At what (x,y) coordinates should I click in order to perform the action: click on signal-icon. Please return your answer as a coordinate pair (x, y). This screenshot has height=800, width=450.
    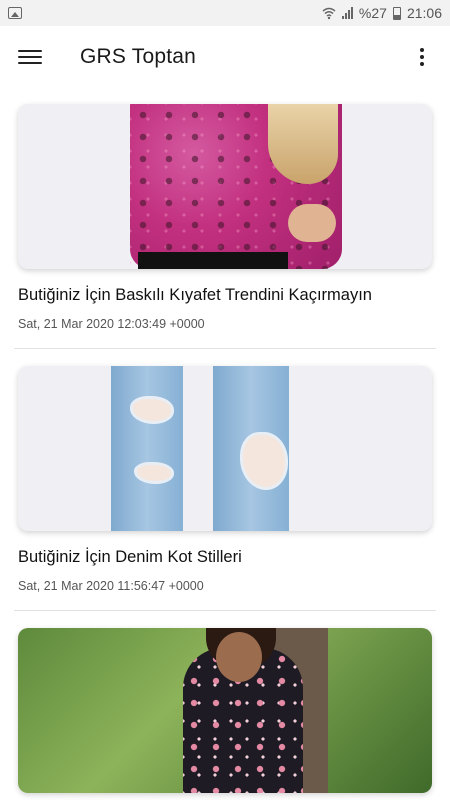
    Looking at the image, I should click on (347, 13).